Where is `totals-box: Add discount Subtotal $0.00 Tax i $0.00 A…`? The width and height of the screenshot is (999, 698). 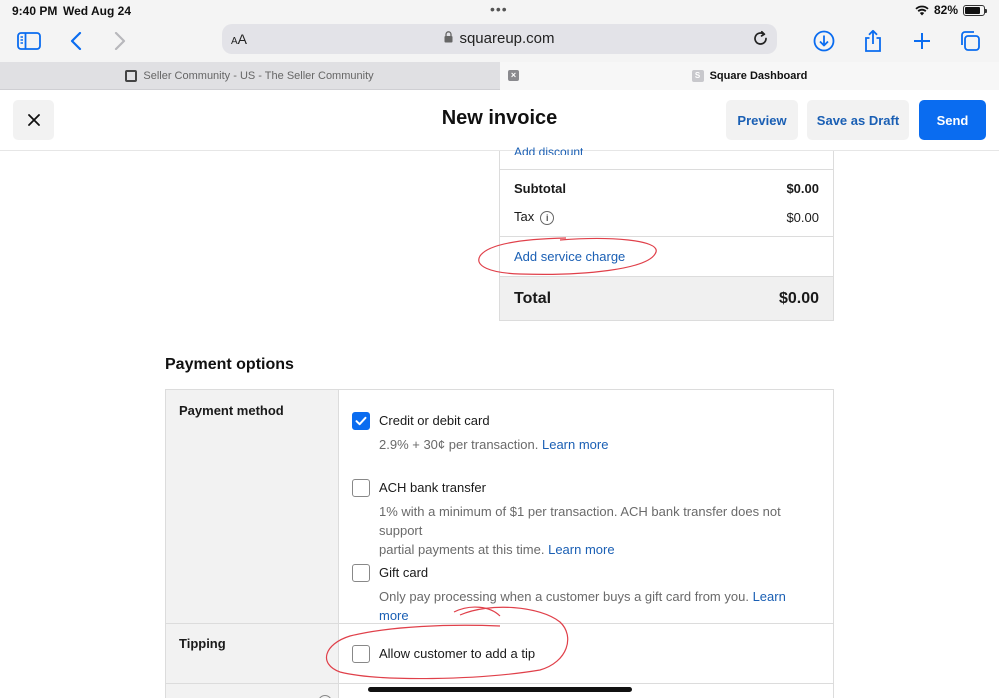 totals-box: Add discount Subtotal $0.00 Tax i $0.00 A… is located at coordinates (666, 233).